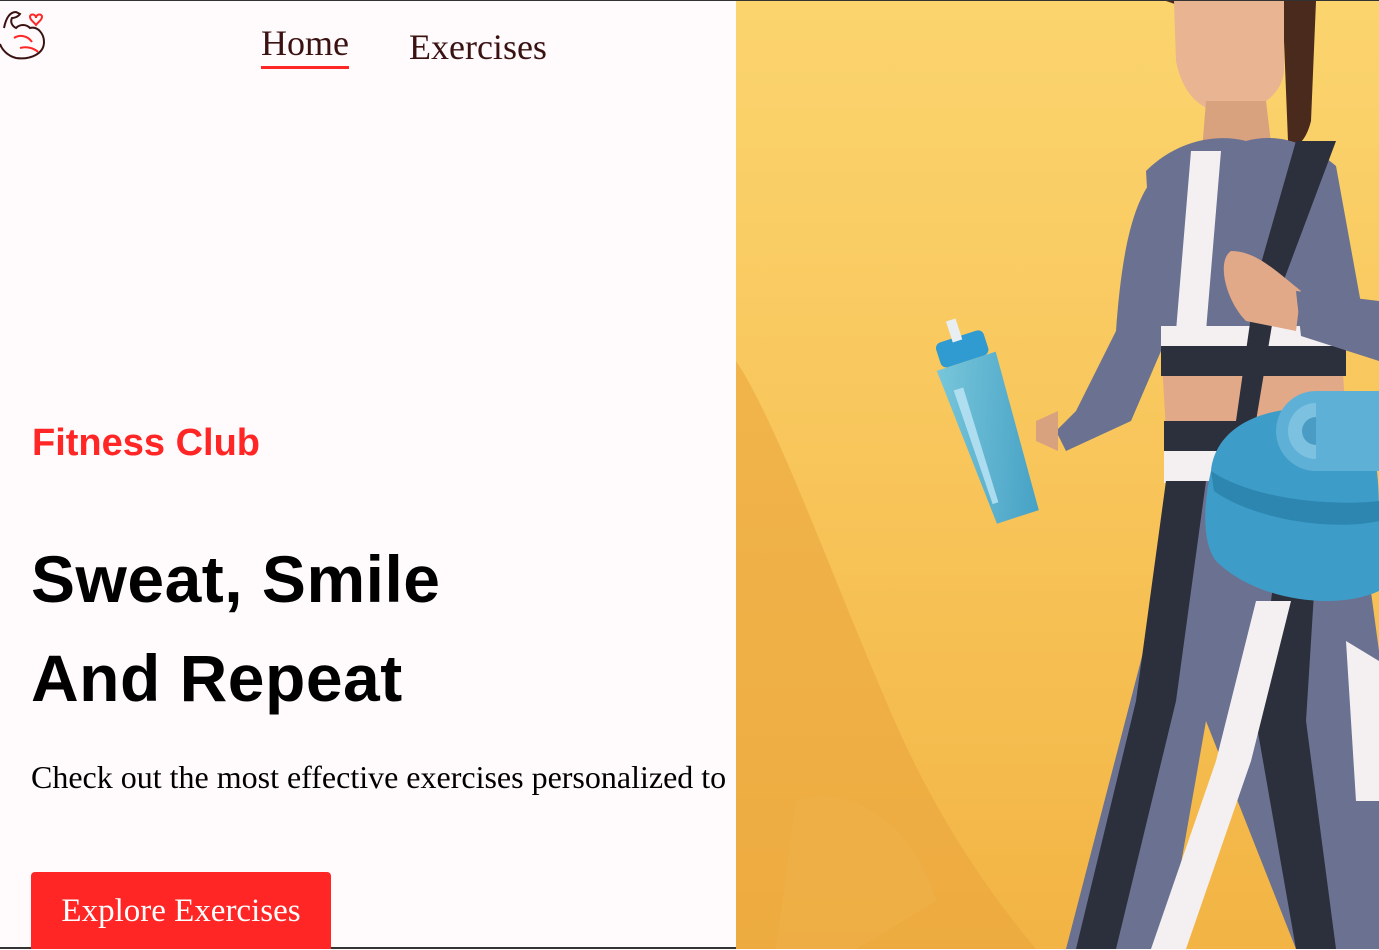 This screenshot has width=1379, height=950. I want to click on nav-exercises-link: Exercises, so click(478, 47).